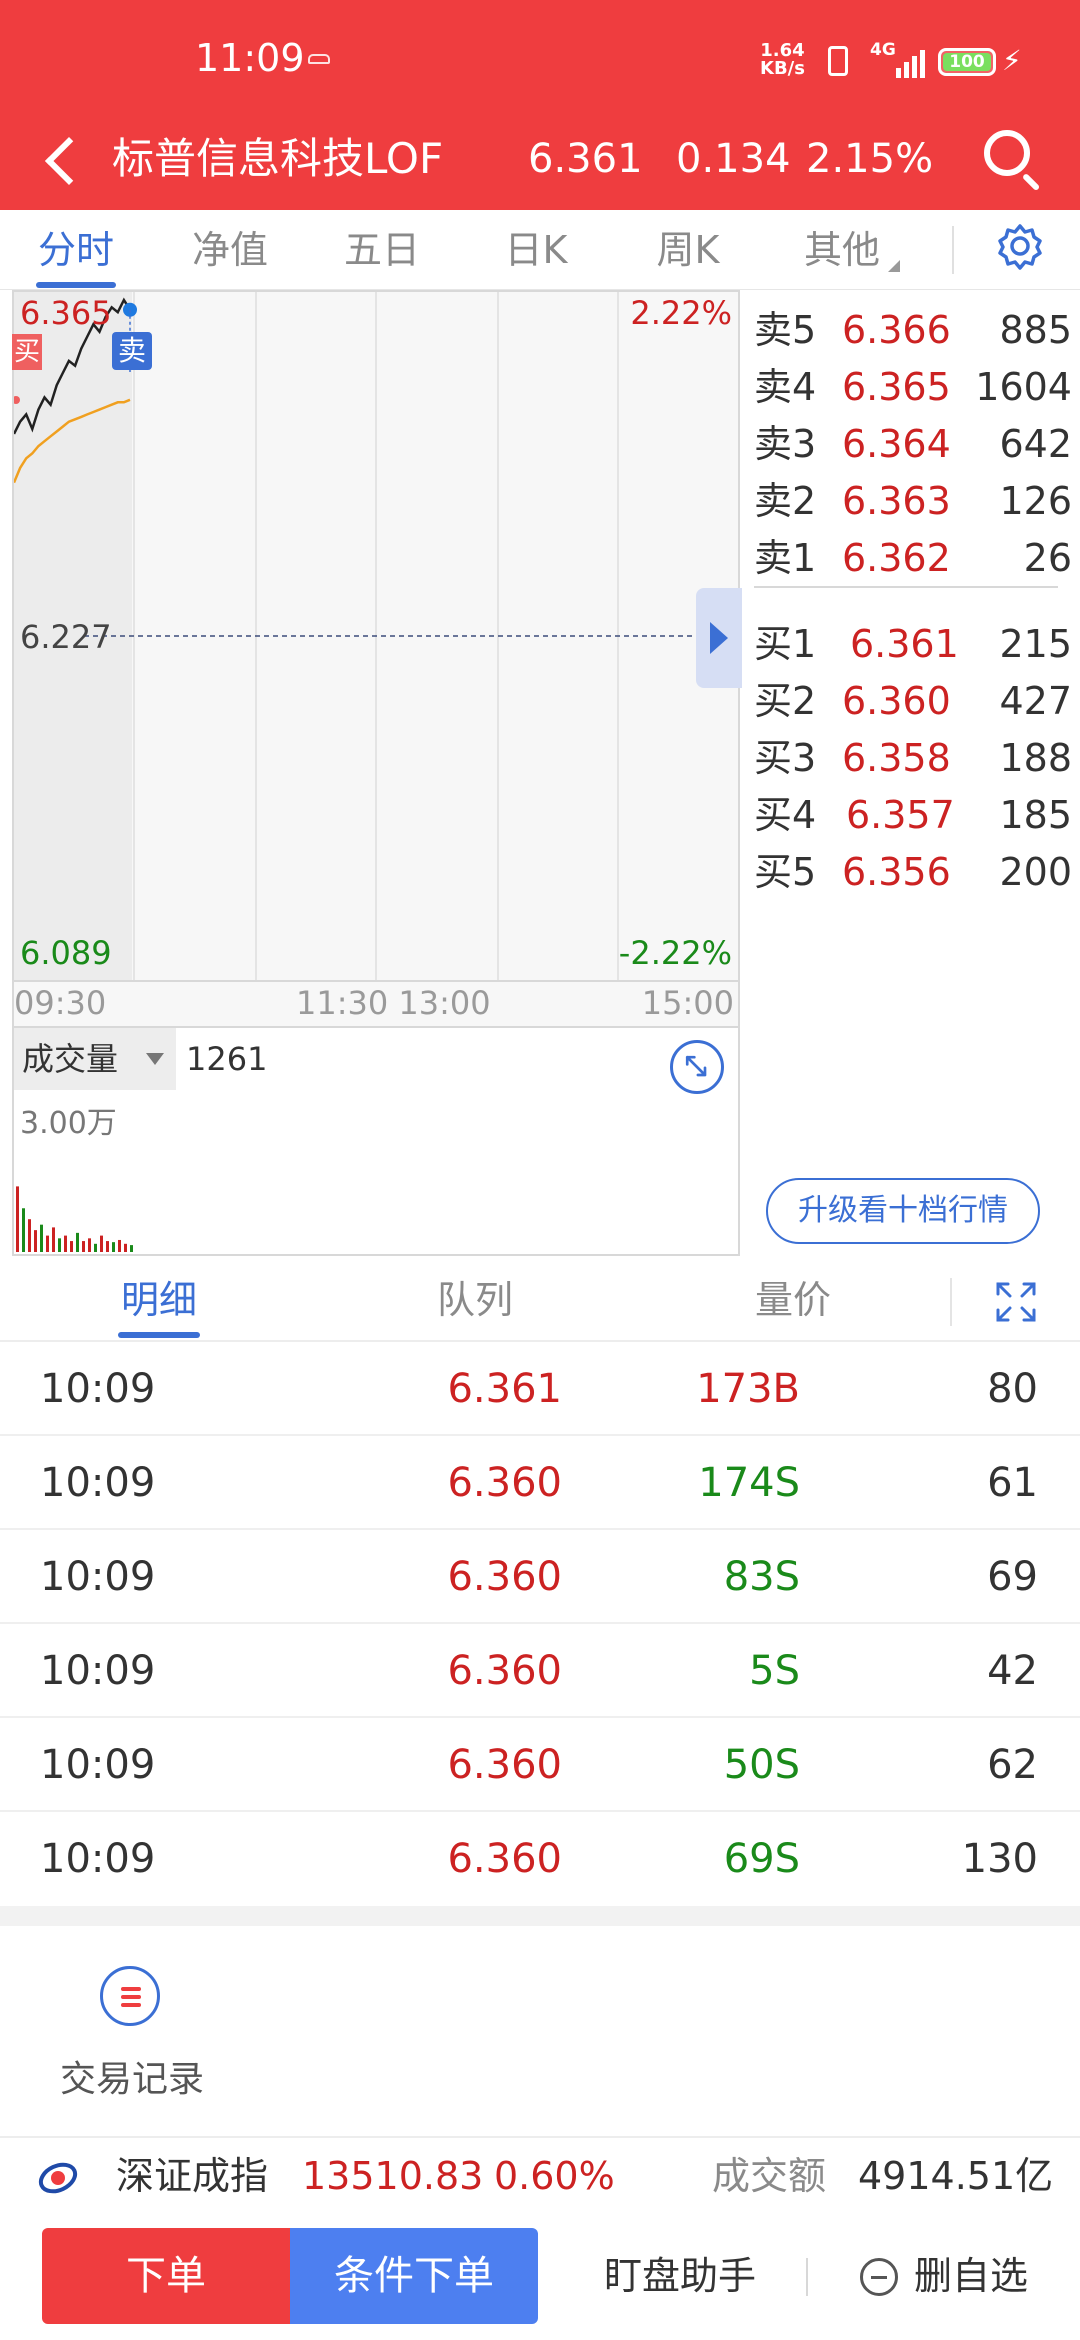 The height and width of the screenshot is (2340, 1080). What do you see at coordinates (227, 1059) in the screenshot?
I see `volume-value: 1261` at bounding box center [227, 1059].